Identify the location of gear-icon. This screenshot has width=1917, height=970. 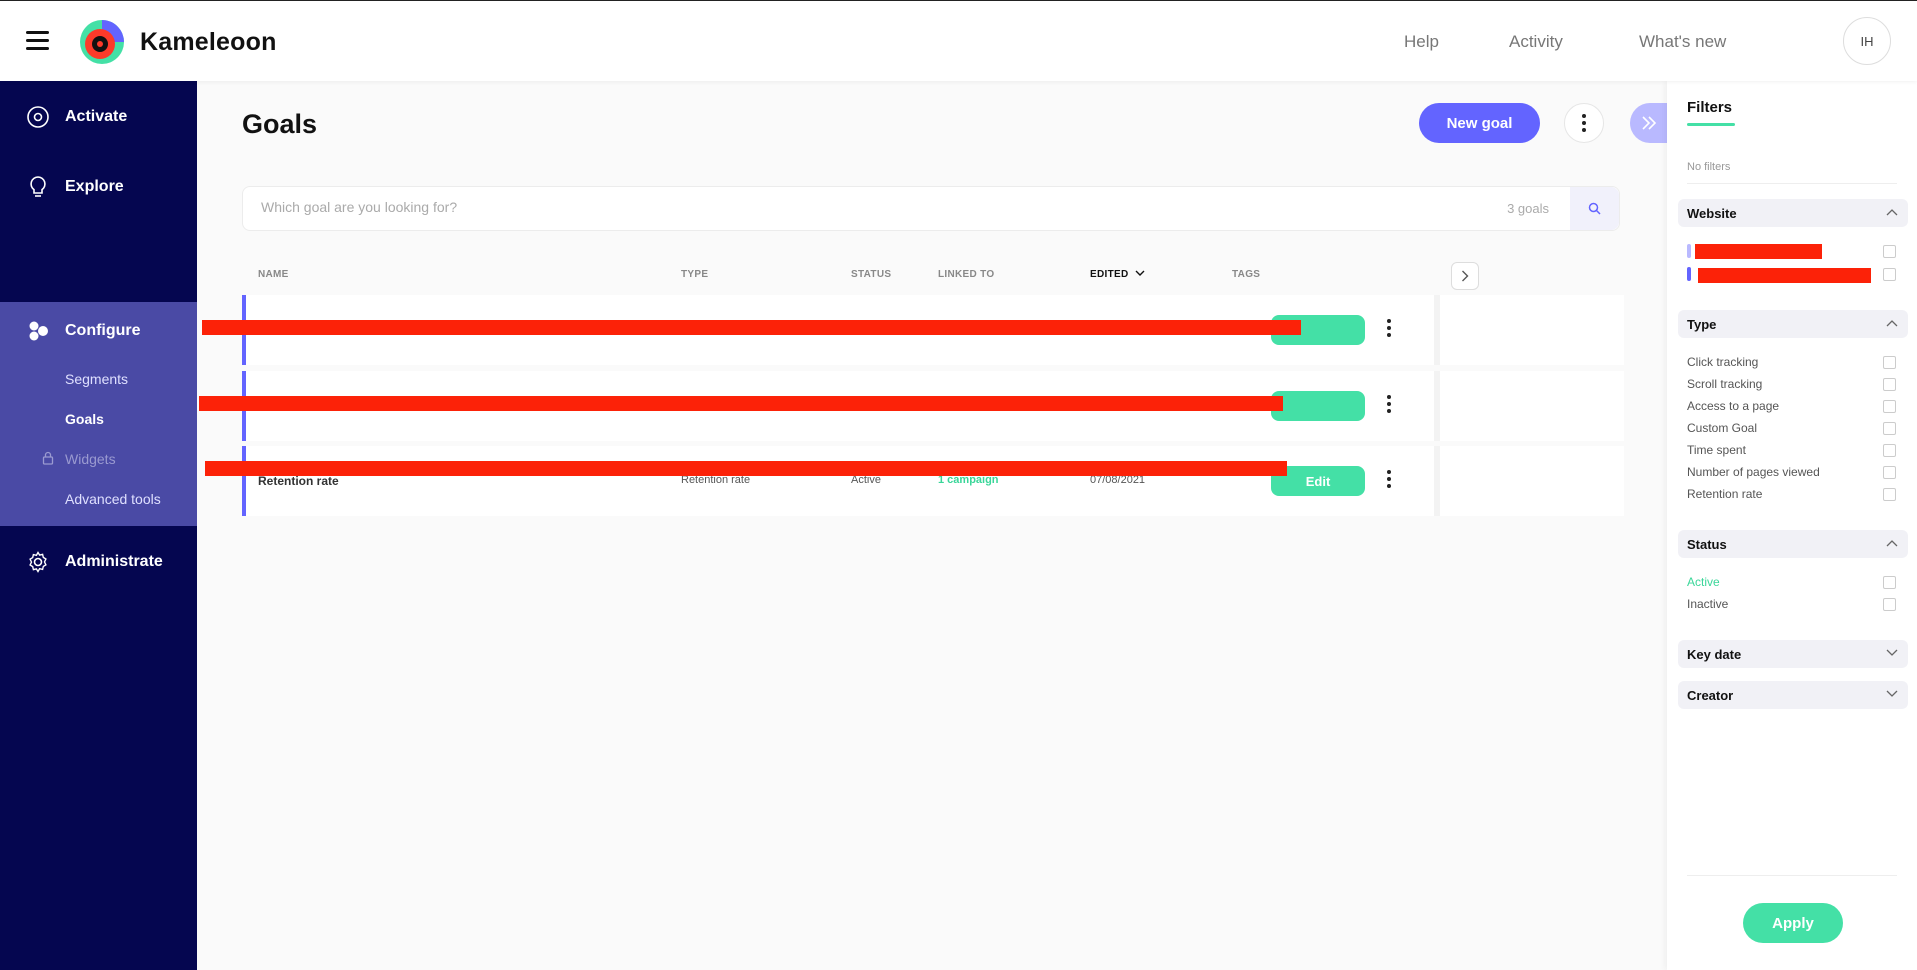
(38, 562).